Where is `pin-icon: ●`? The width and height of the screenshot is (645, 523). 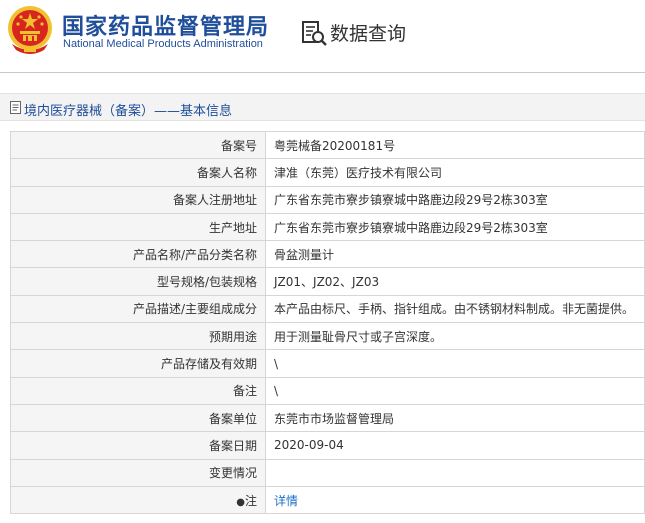 pin-icon: ● is located at coordinates (240, 502).